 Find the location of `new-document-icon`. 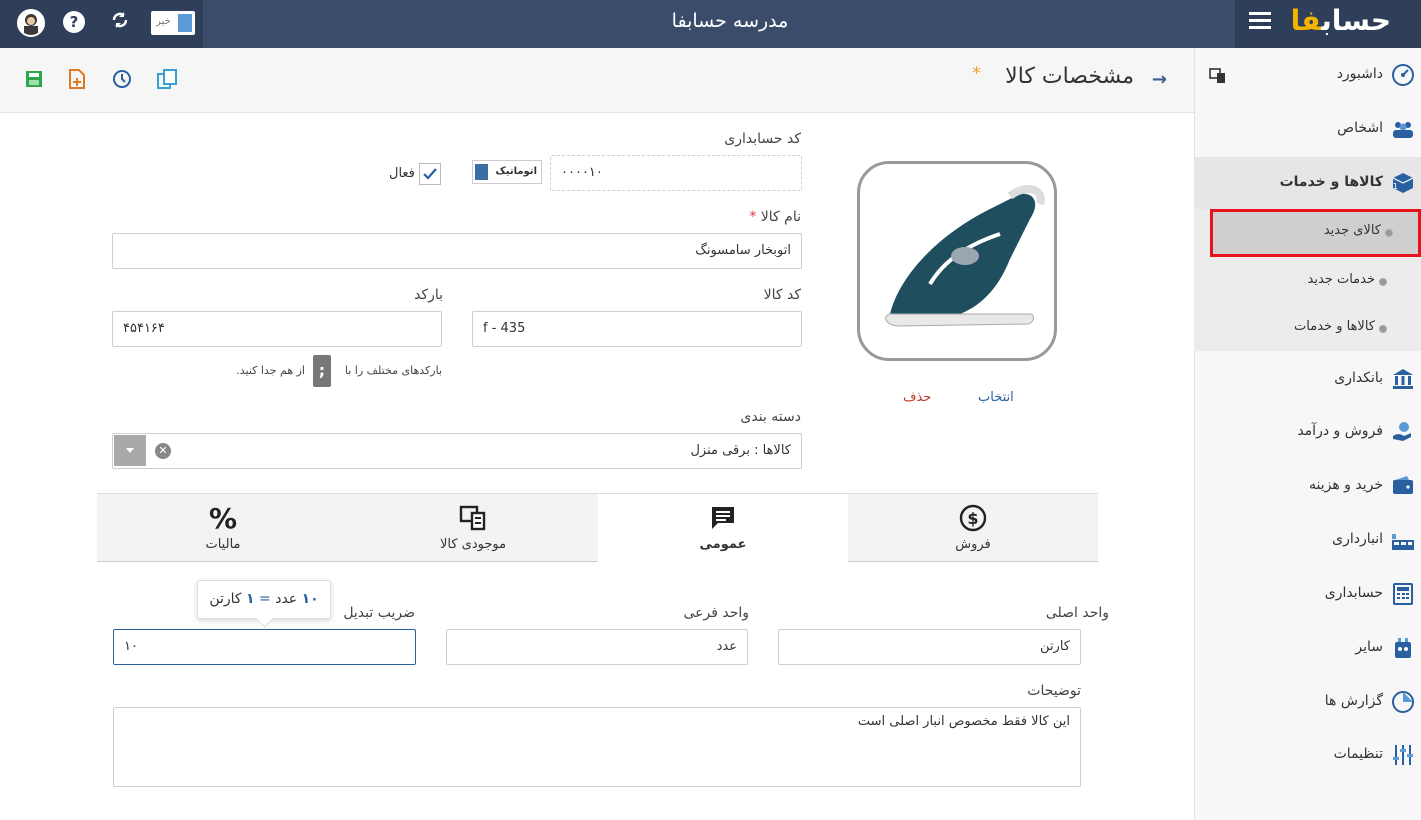

new-document-icon is located at coordinates (77, 79).